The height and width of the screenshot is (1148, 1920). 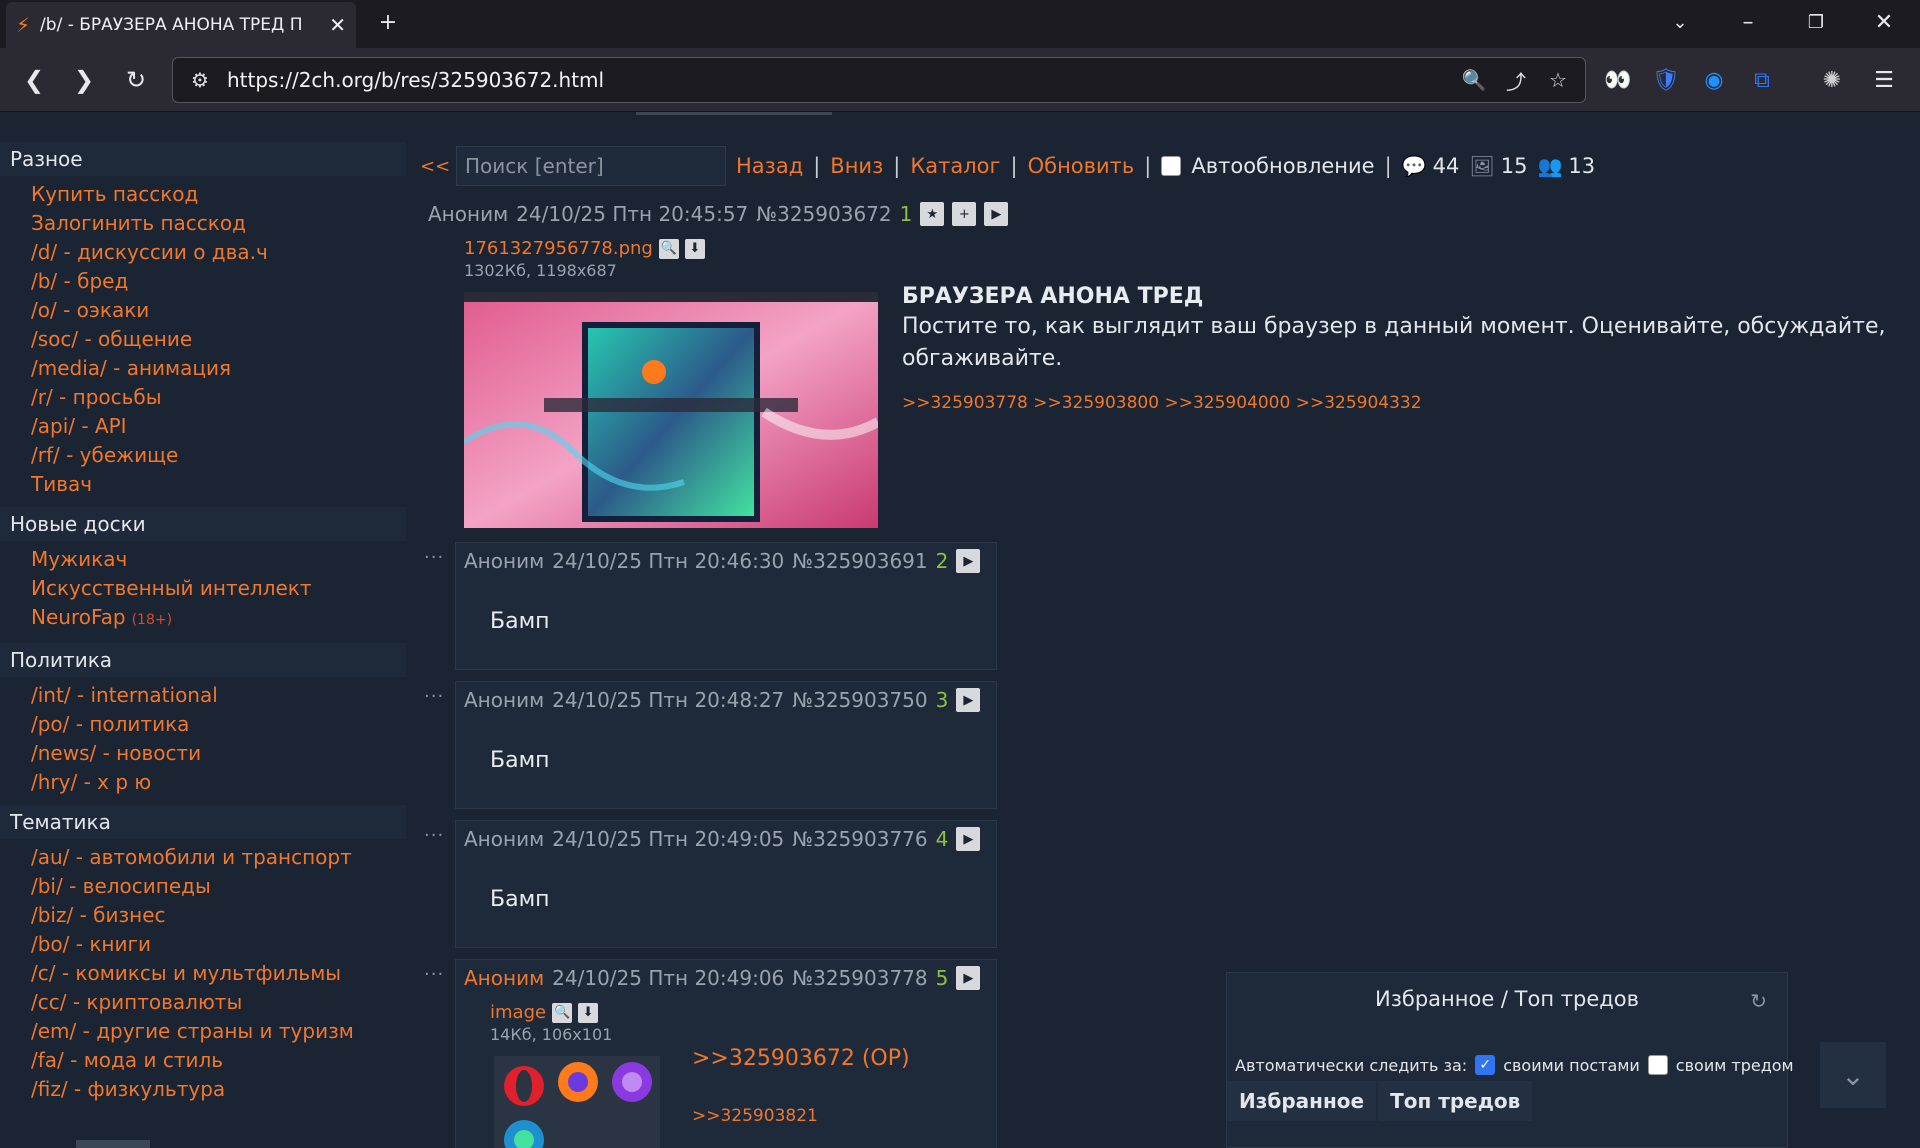 I want to click on nav-down-link: Вниз, so click(x=856, y=166).